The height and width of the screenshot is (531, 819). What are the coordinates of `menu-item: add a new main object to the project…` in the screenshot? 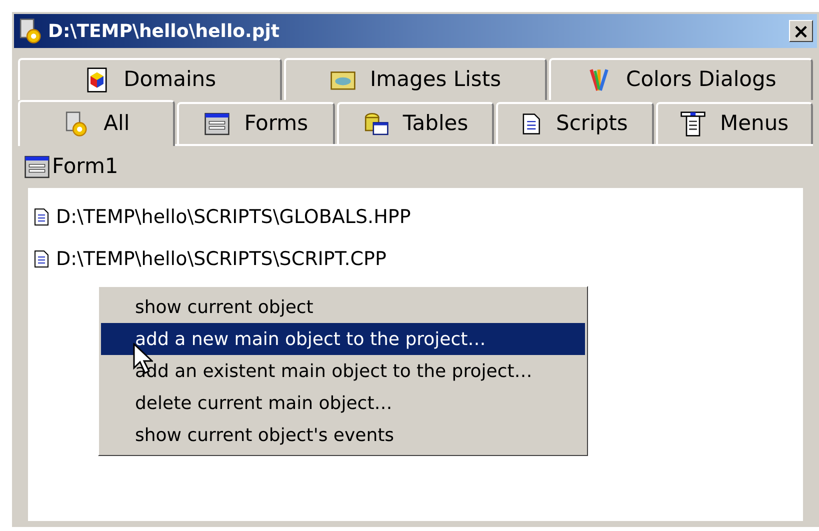 It's located at (343, 339).